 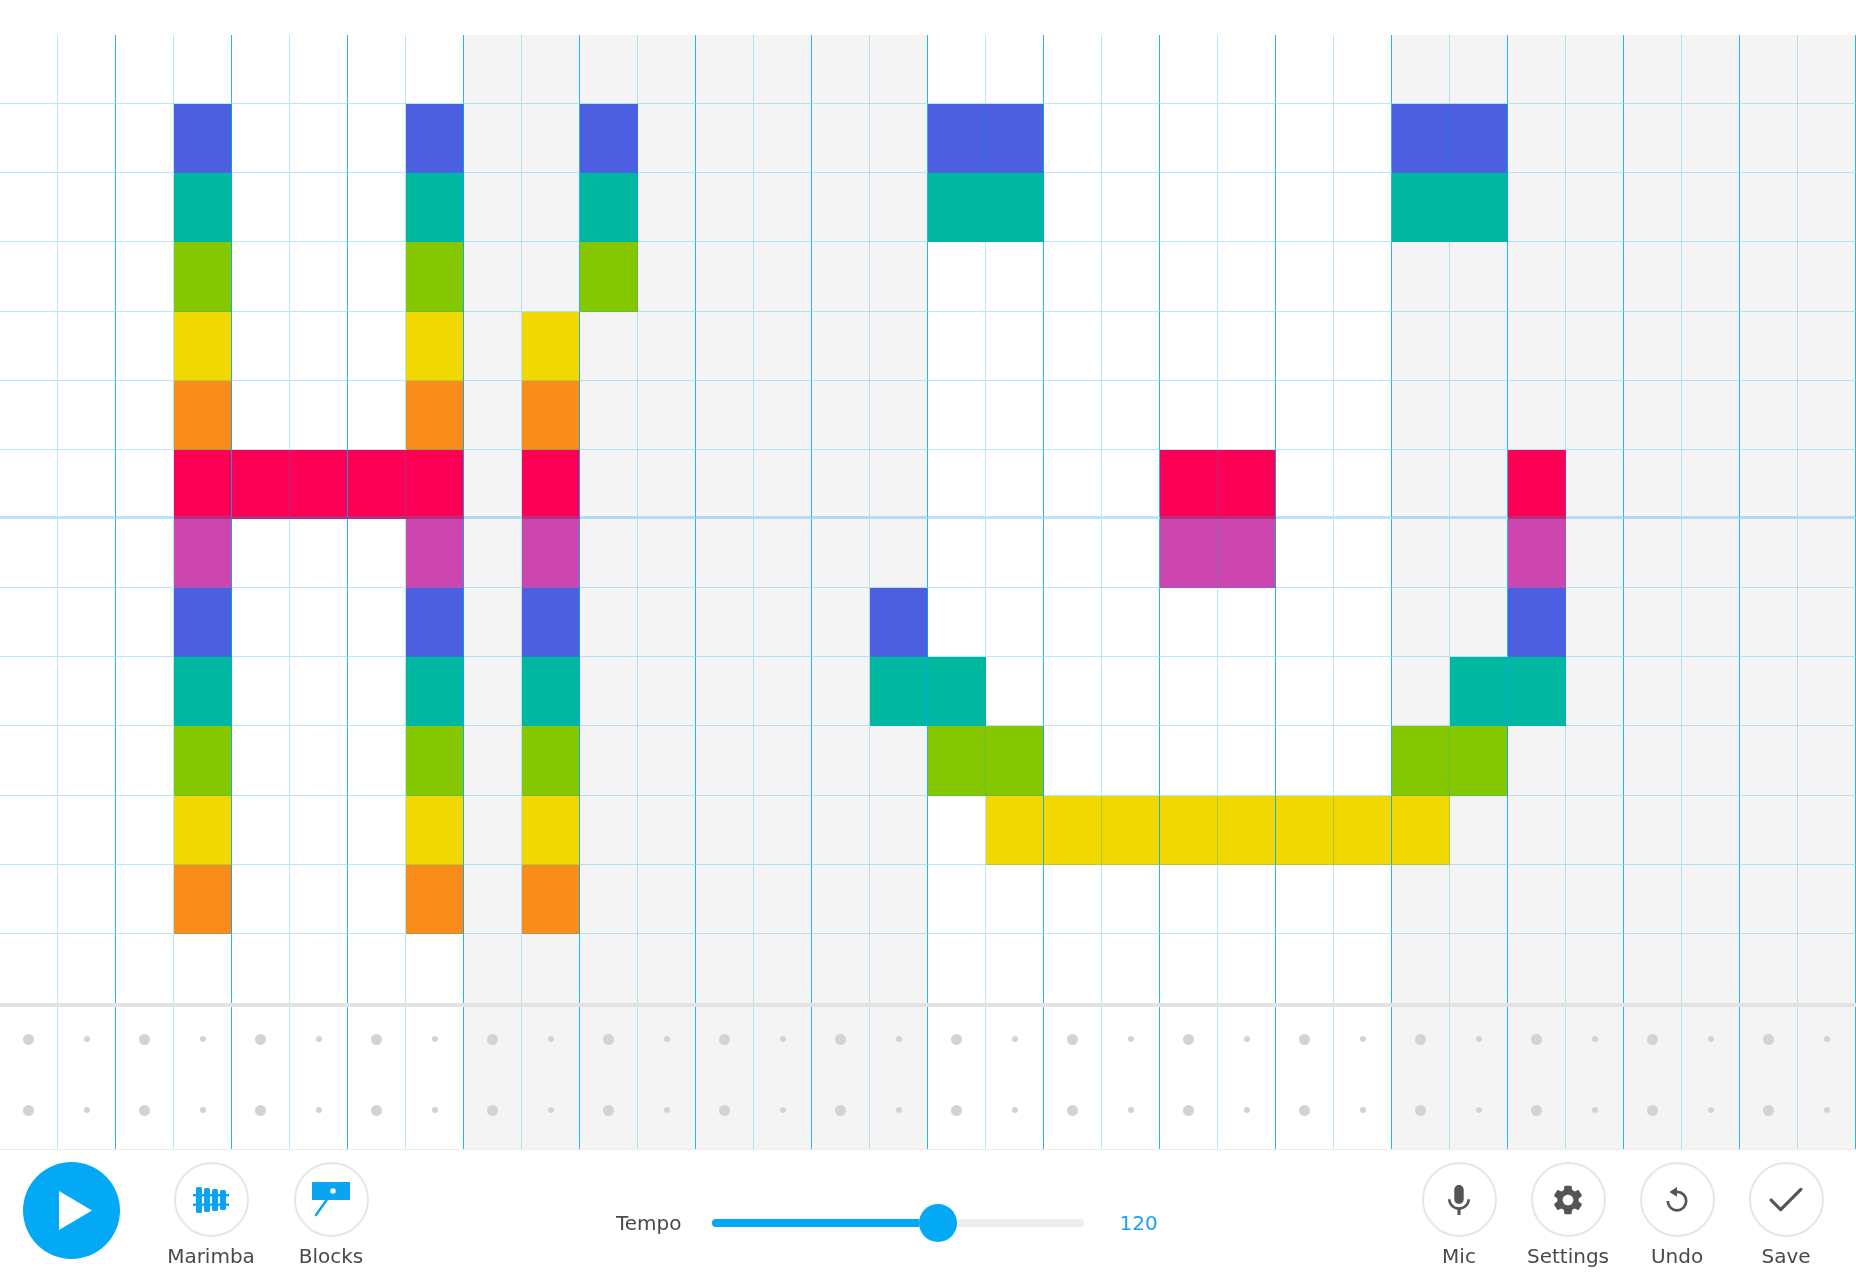 I want to click on action-label: Undo, so click(x=1677, y=1256).